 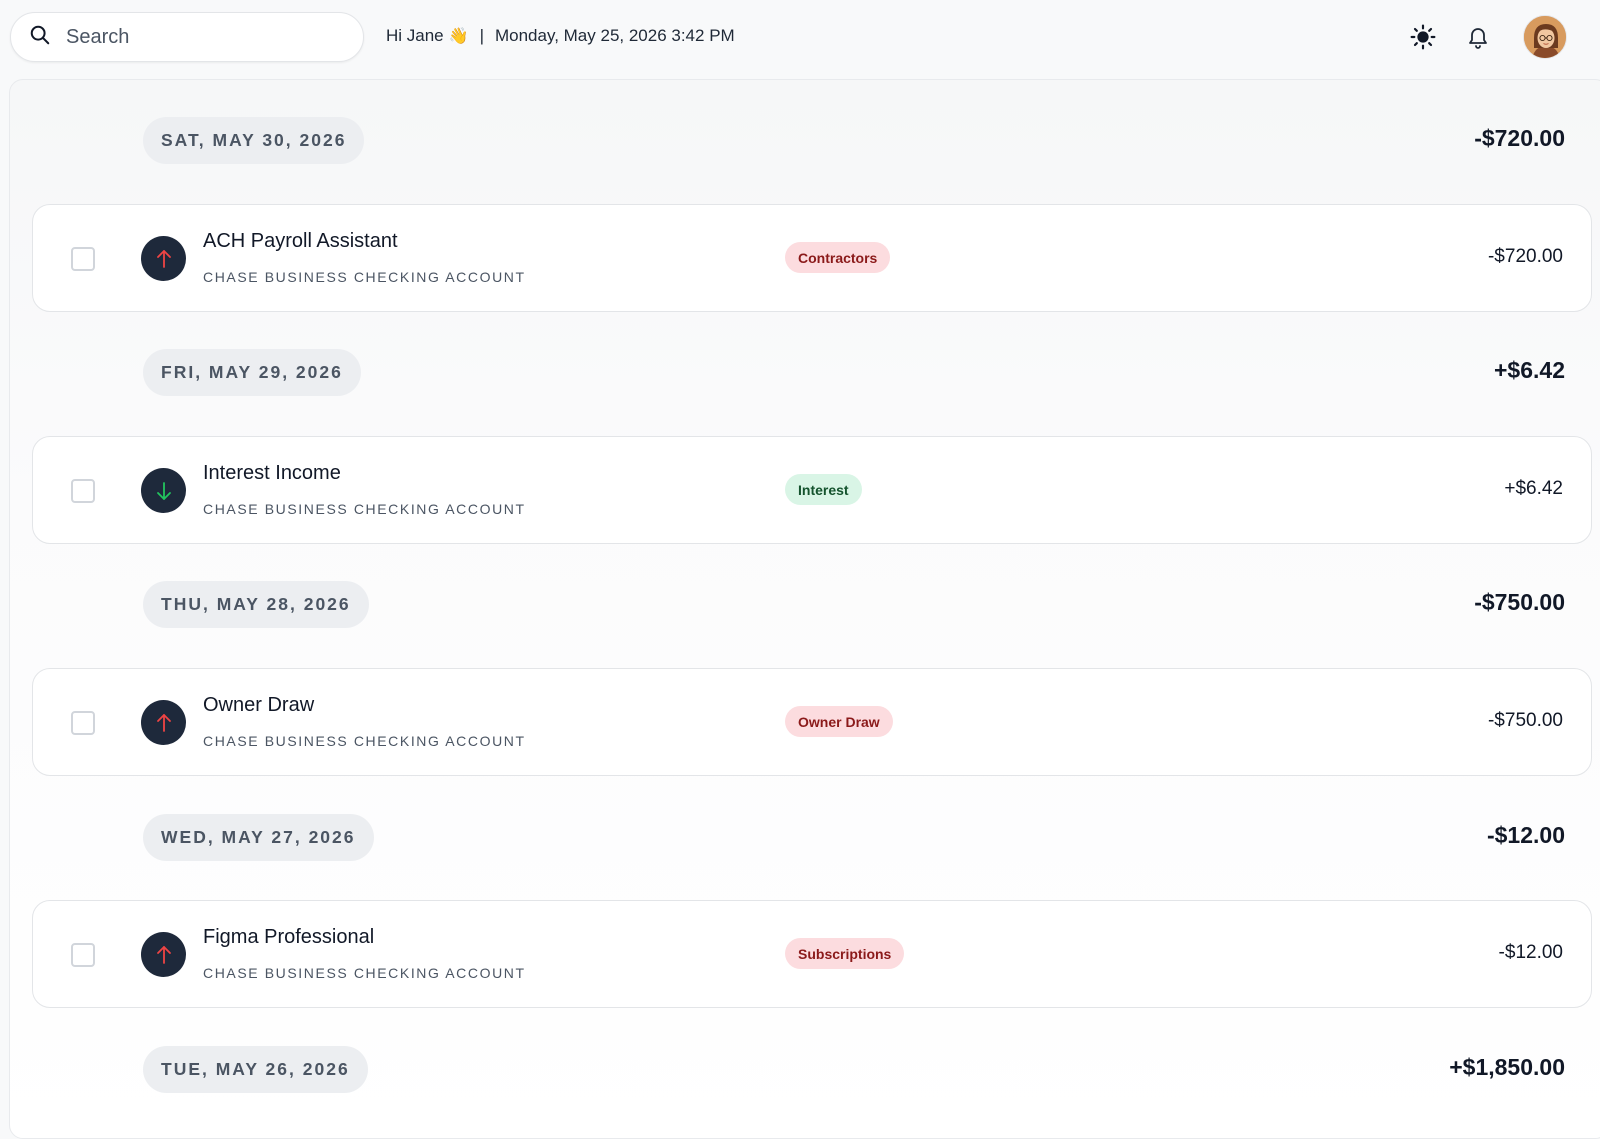 I want to click on date-pill: WED, MAY 27, 2026, so click(x=258, y=837).